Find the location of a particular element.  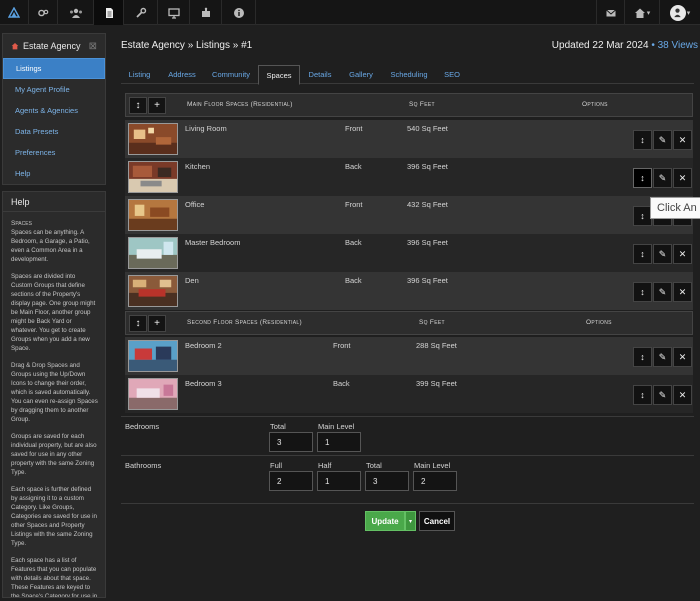

bedrooms-main-label: Main Level is located at coordinates (336, 426).